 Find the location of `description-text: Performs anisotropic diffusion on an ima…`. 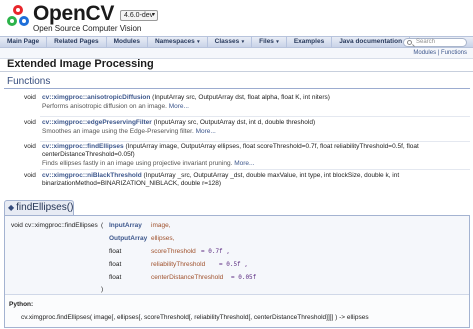

description-text: Performs anisotropic diffusion on an ima… is located at coordinates (104, 106).